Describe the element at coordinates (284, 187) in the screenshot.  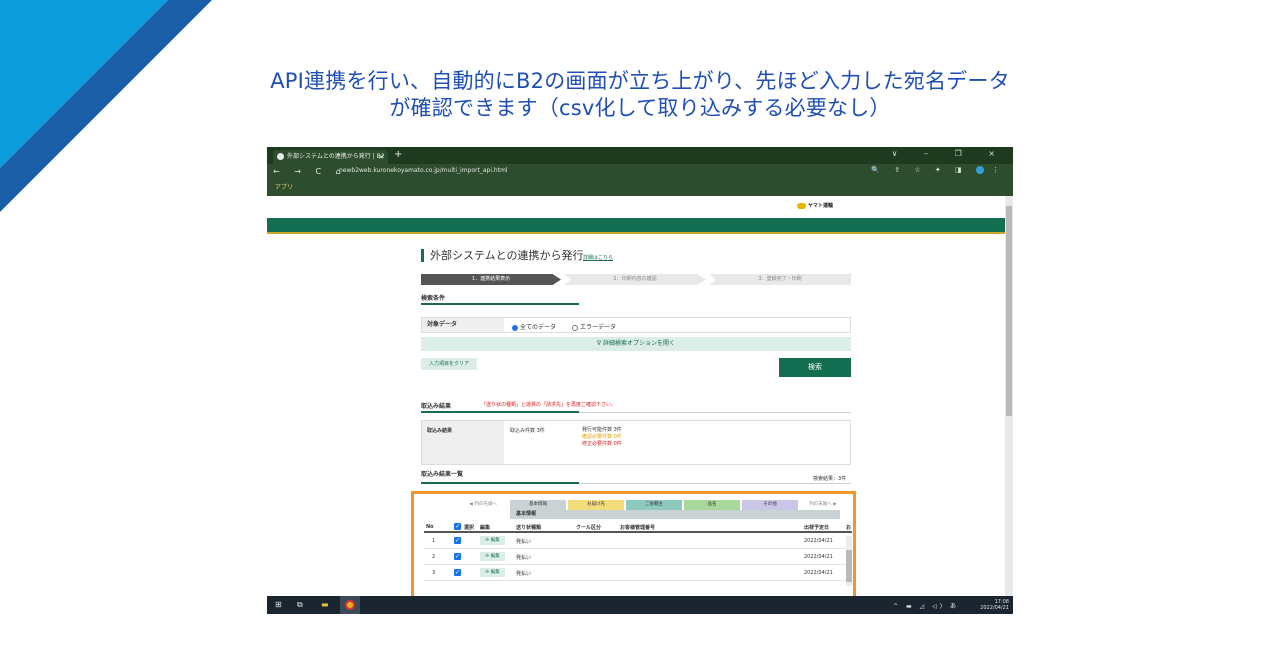
I see `apps-bookmark: アプリ` at that location.